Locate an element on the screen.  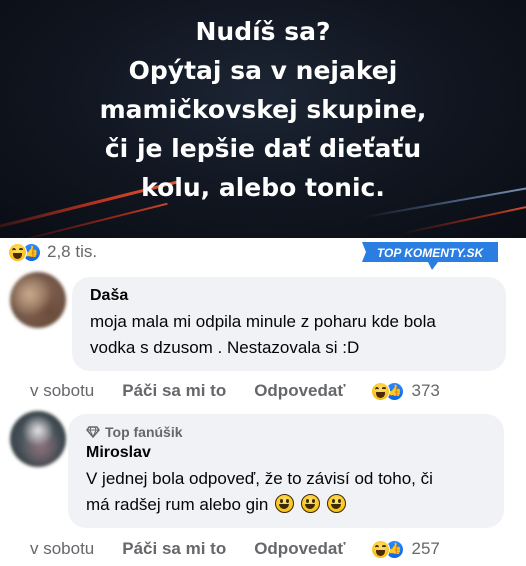
comment-line: má radšej rum alebo gin is located at coordinates (177, 504).